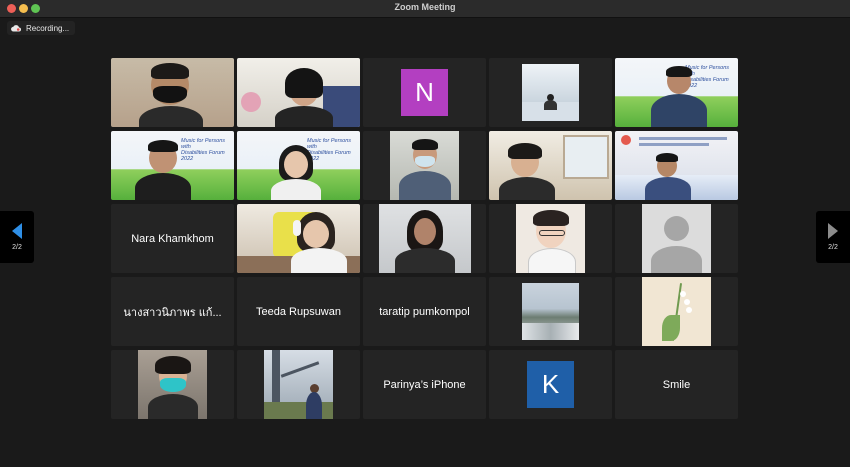 Image resolution: width=850 pixels, height=467 pixels. I want to click on participant-name: Teeda Rupsuwan, so click(298, 311).